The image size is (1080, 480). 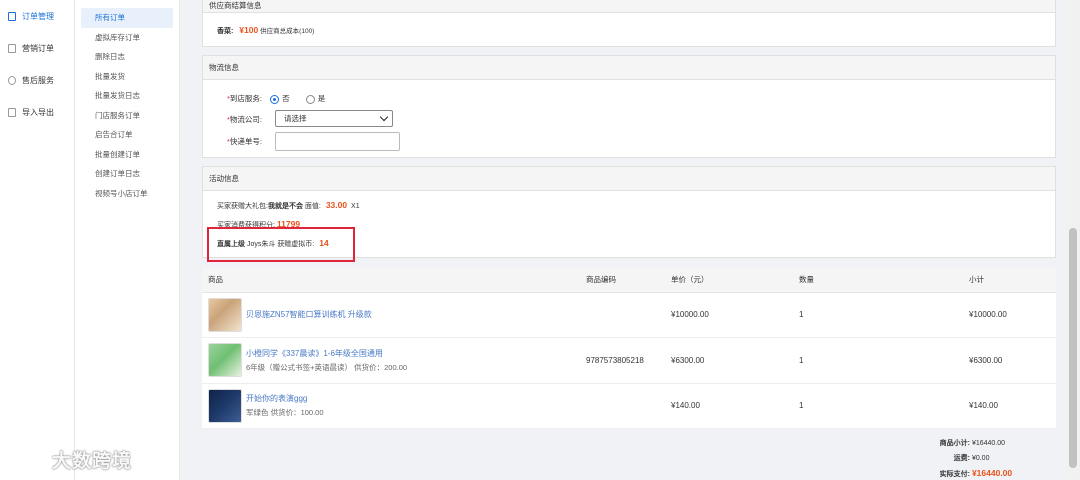 I want to click on col-header-price: 单价（元）, so click(x=735, y=280).